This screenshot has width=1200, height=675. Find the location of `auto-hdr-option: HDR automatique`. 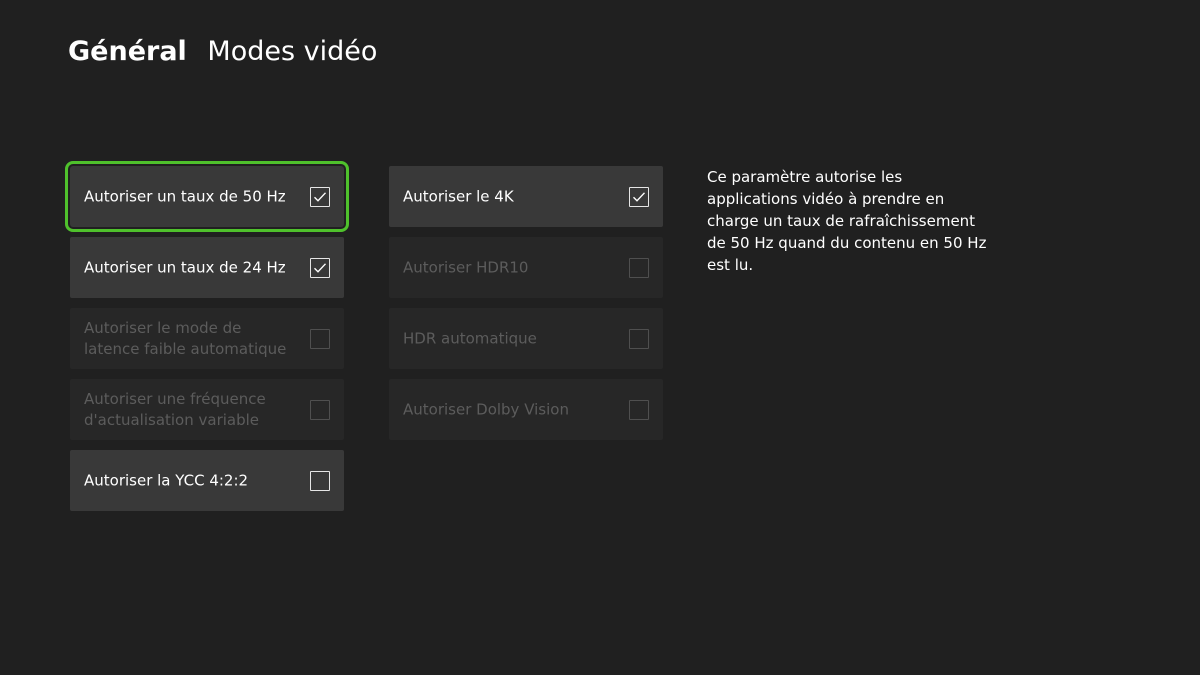

auto-hdr-option: HDR automatique is located at coordinates (526, 338).